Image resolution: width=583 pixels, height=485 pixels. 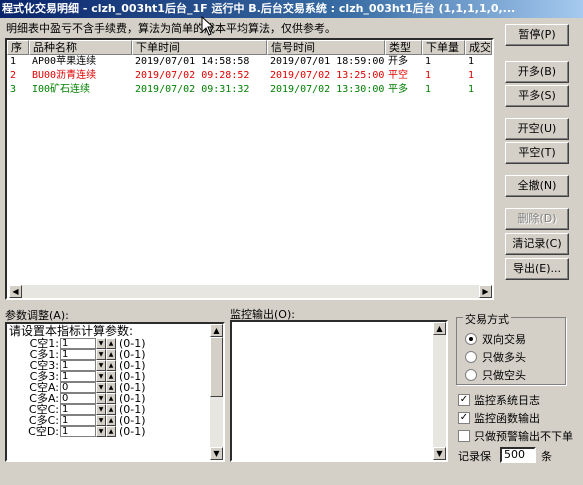 I want to click on disclaimer-note: 明细表中盈亏不含手续费，算法为简单的成本平均算法，仅供参考。, so click(x=171, y=28).